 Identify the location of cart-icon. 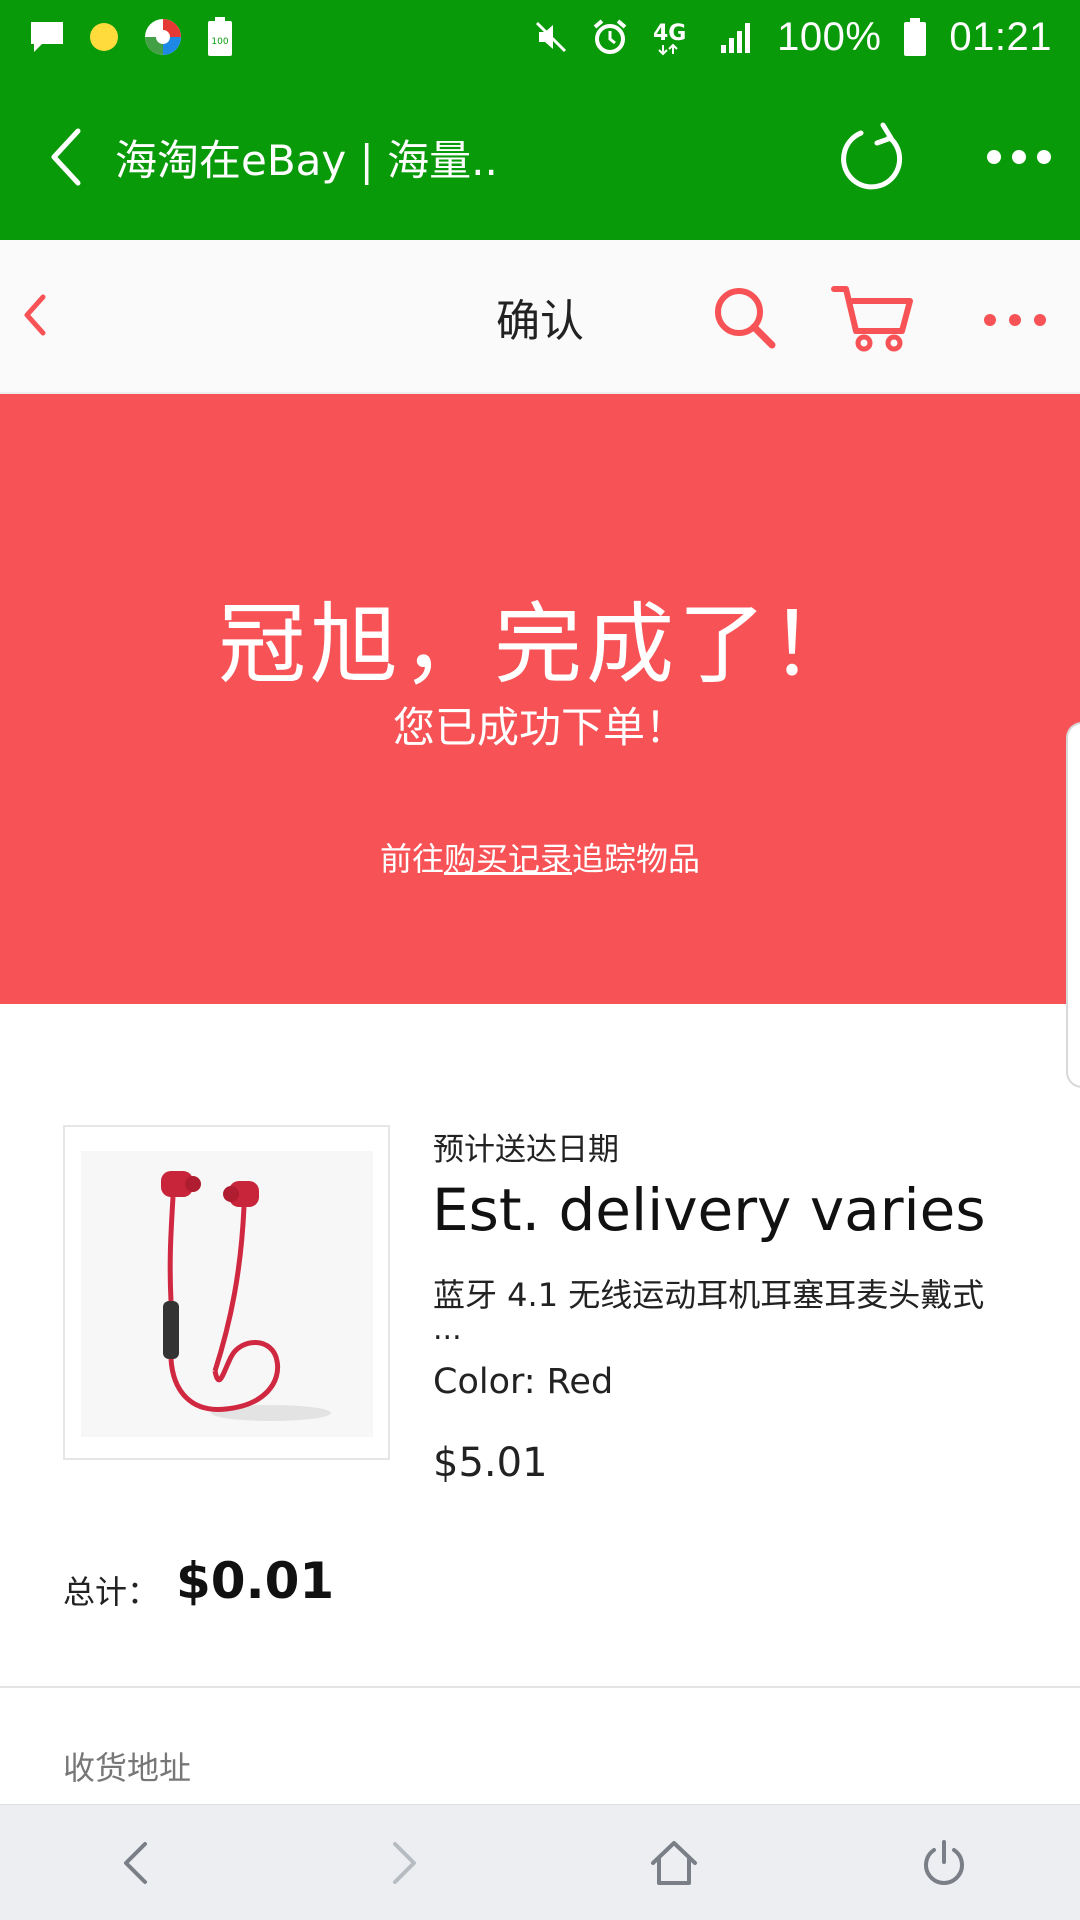
(871, 319).